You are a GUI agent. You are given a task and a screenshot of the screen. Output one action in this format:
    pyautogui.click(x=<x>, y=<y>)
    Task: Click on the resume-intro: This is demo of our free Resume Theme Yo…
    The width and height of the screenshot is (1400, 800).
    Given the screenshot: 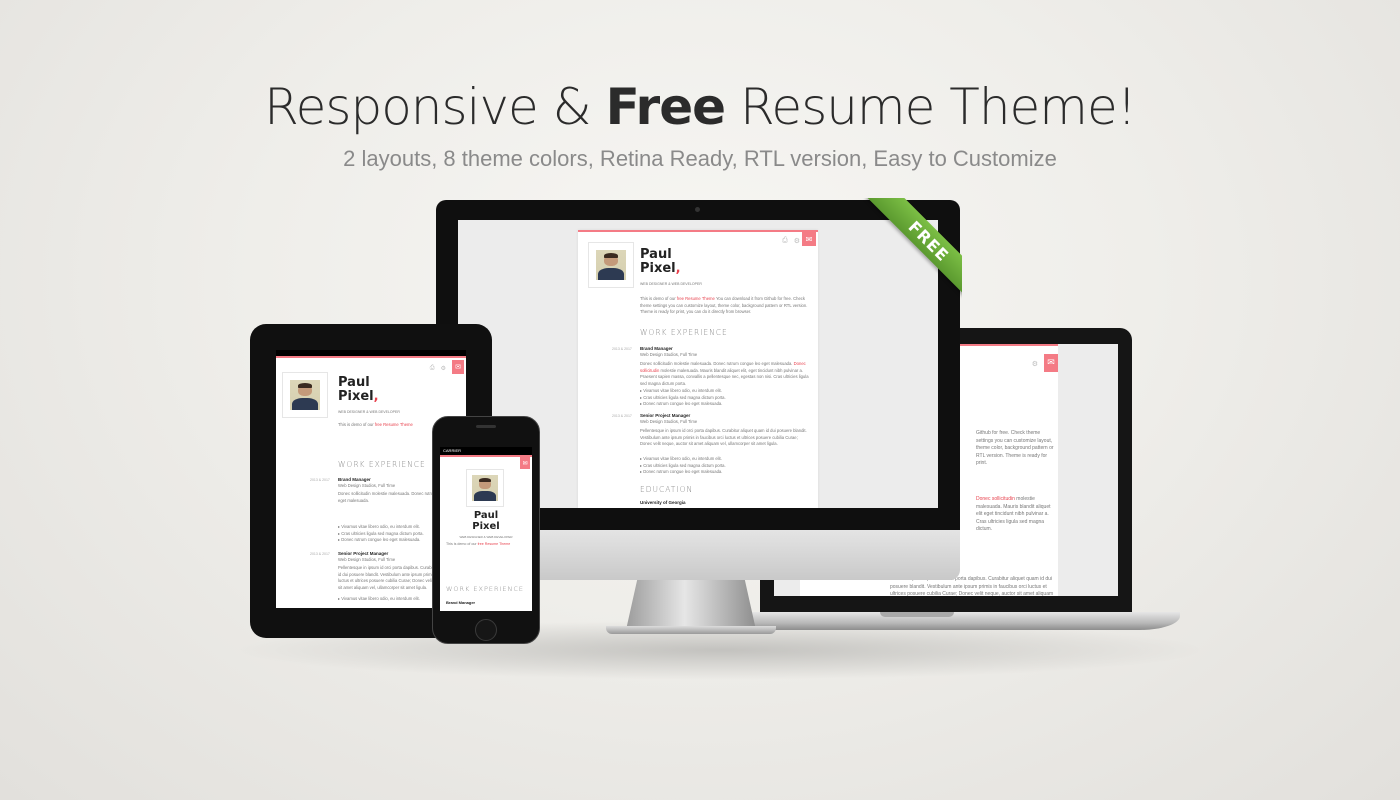 What is the action you would take?
    pyautogui.click(x=724, y=305)
    